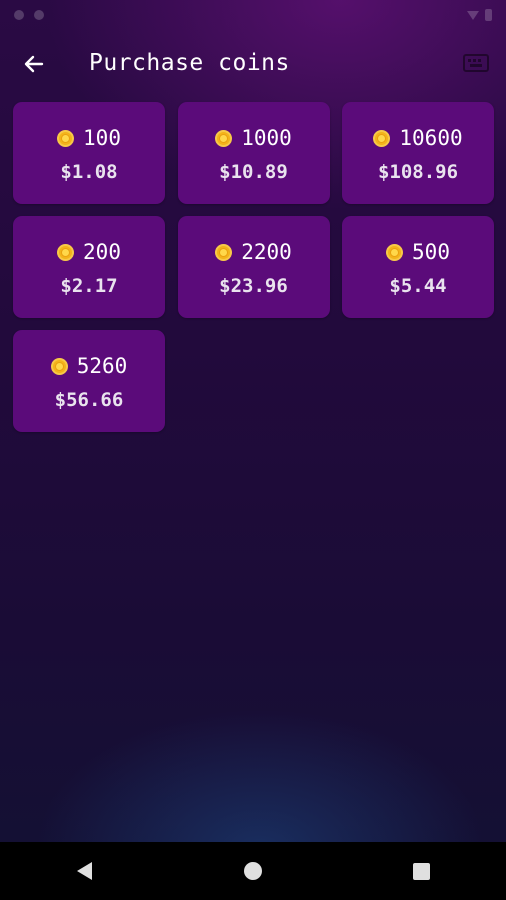 The image size is (506, 900). Describe the element at coordinates (89, 172) in the screenshot. I see `package-price: $1.08` at that location.